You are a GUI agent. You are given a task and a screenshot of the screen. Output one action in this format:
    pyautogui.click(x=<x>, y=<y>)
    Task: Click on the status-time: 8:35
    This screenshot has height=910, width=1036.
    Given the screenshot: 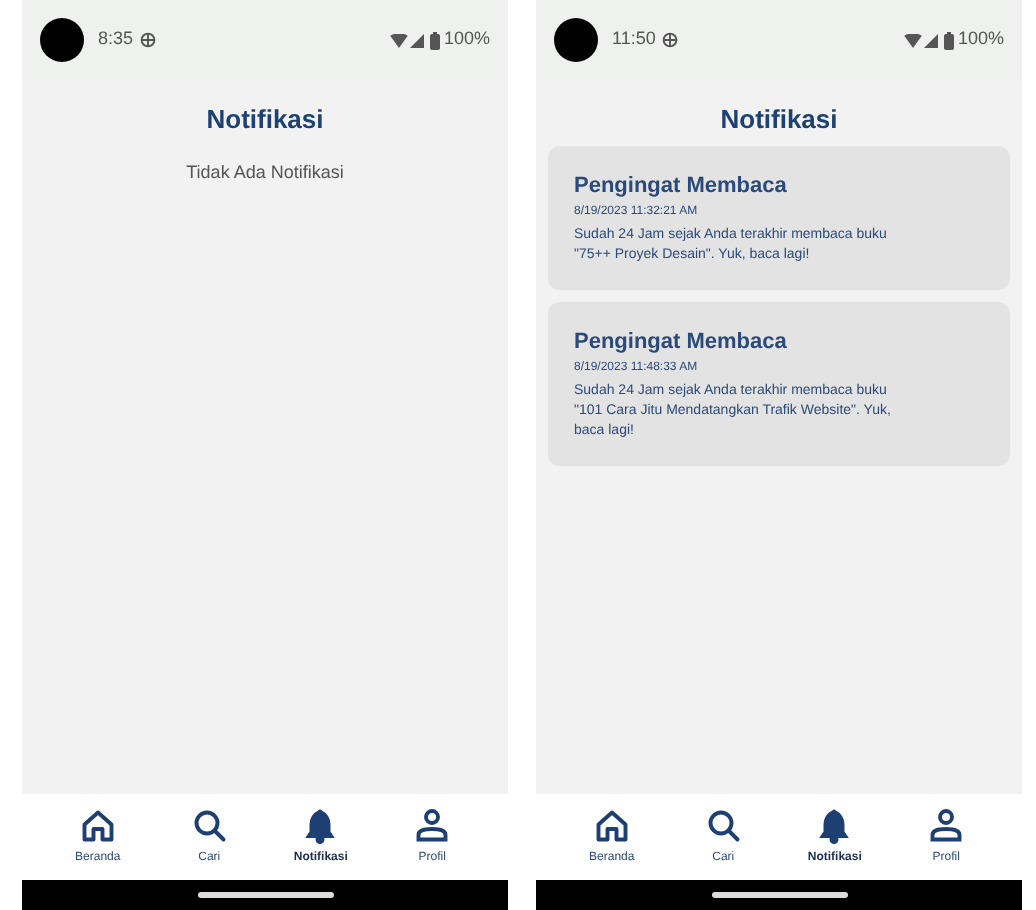 What is the action you would take?
    pyautogui.click(x=116, y=39)
    